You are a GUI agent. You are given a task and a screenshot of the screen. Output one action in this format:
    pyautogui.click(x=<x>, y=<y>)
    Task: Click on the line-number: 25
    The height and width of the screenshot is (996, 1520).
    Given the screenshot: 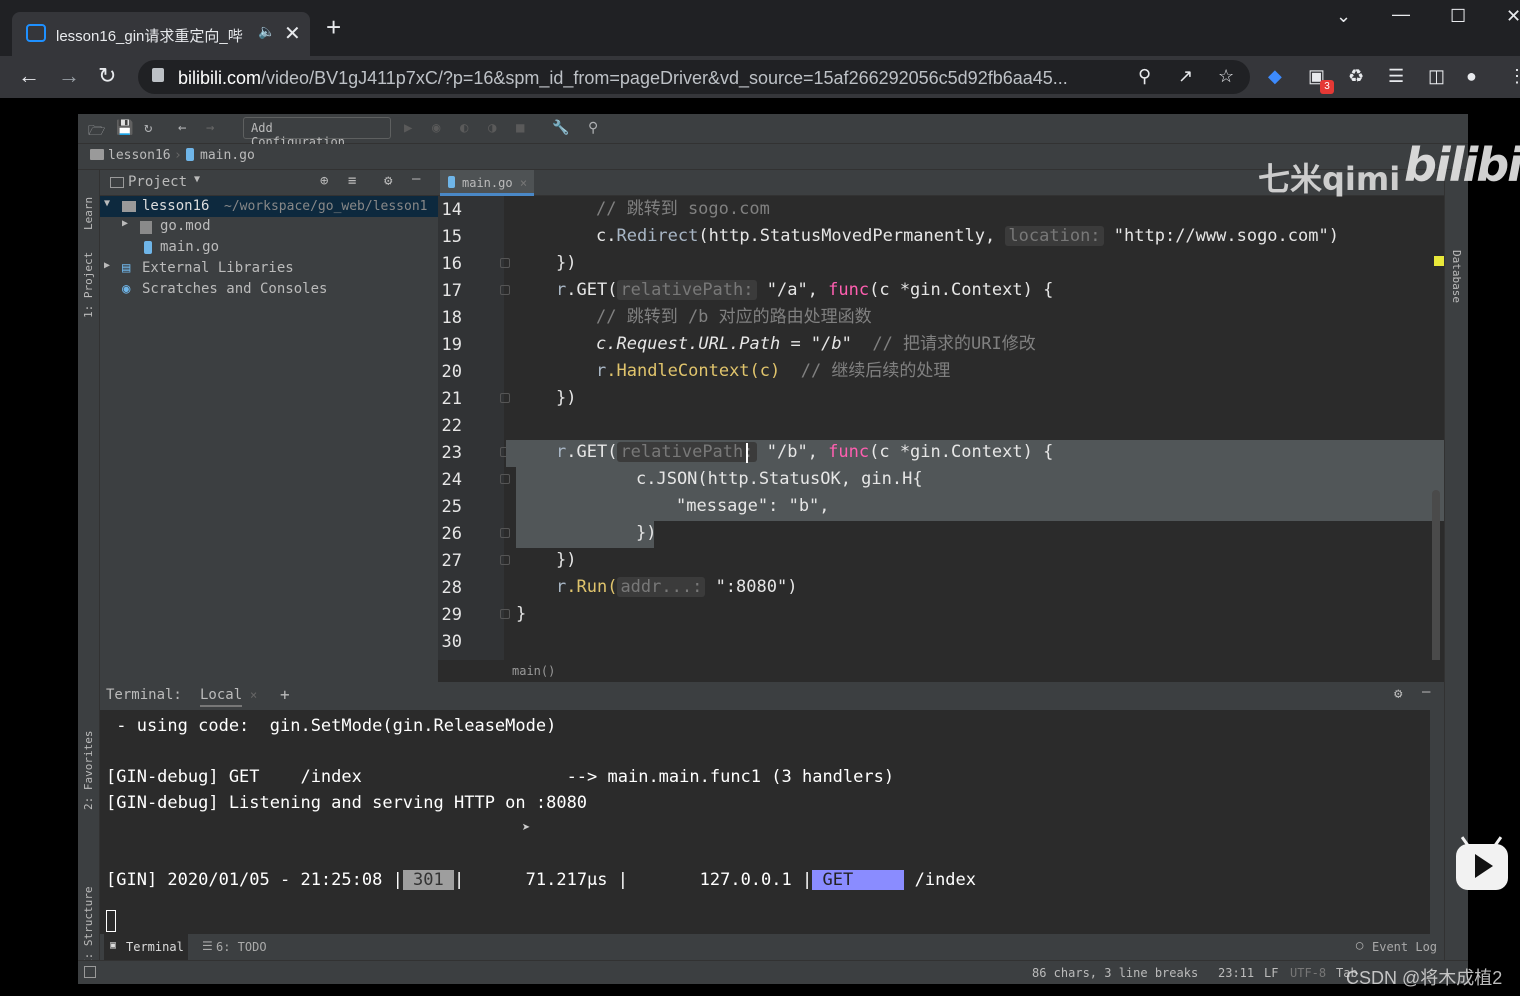 What is the action you would take?
    pyautogui.click(x=451, y=507)
    